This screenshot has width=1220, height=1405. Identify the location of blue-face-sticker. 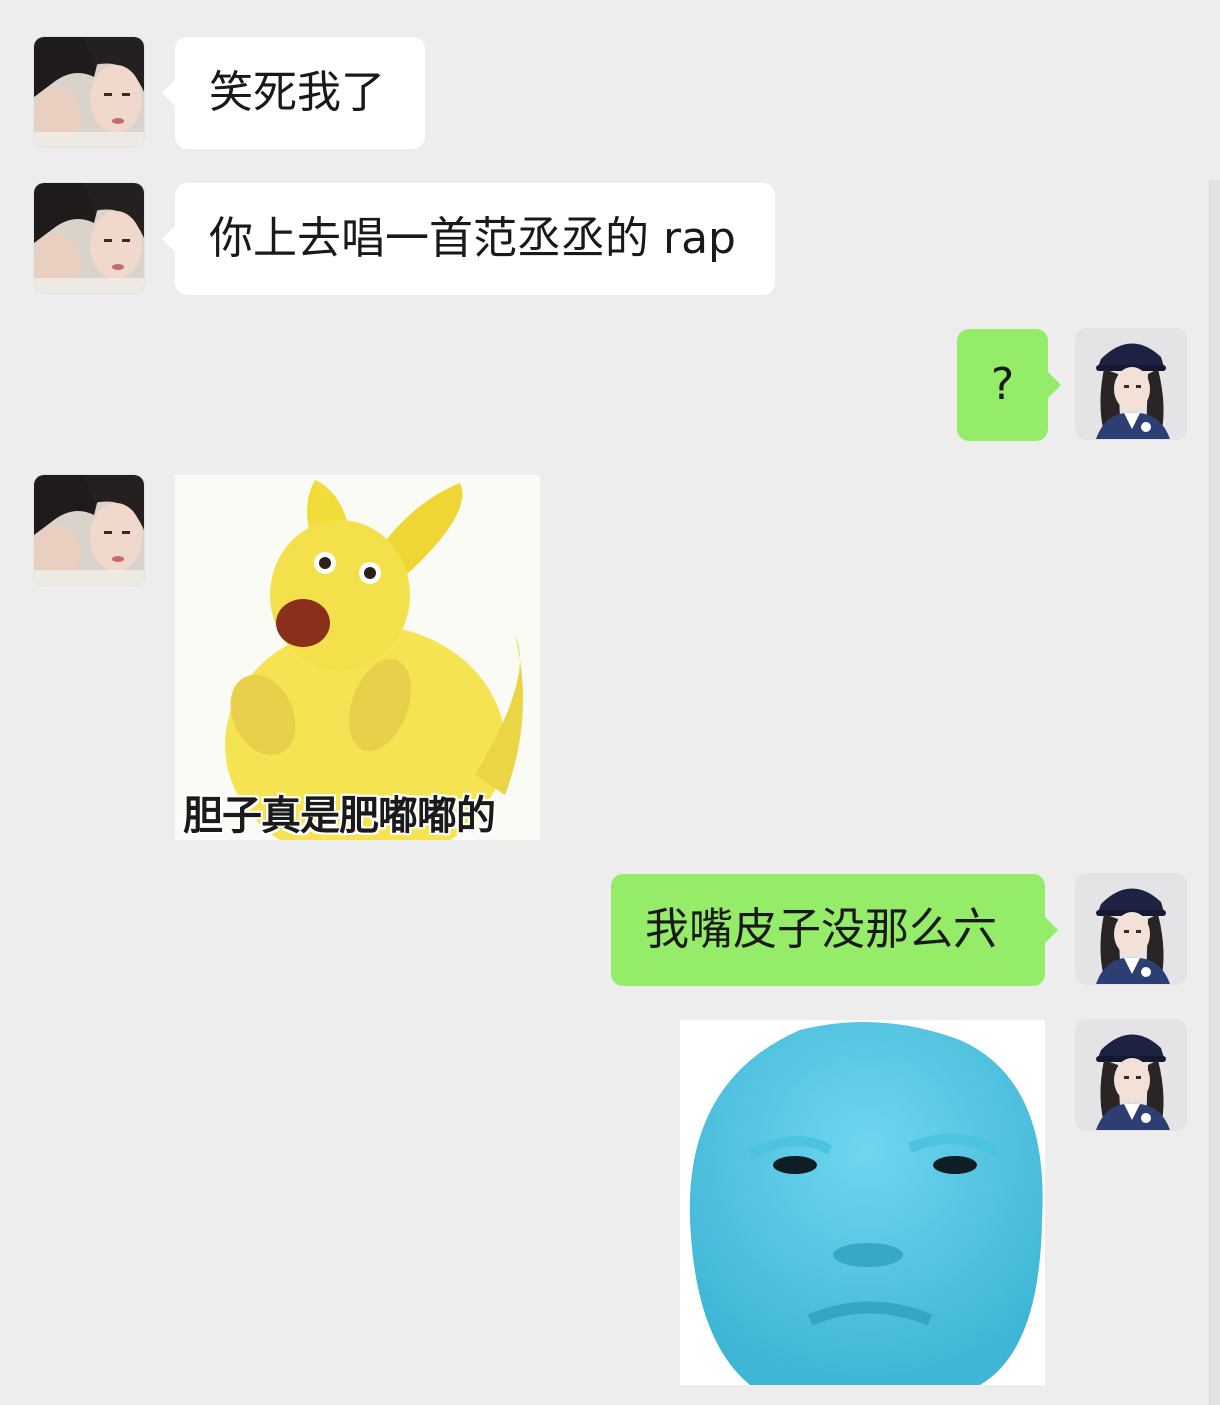
(862, 1202).